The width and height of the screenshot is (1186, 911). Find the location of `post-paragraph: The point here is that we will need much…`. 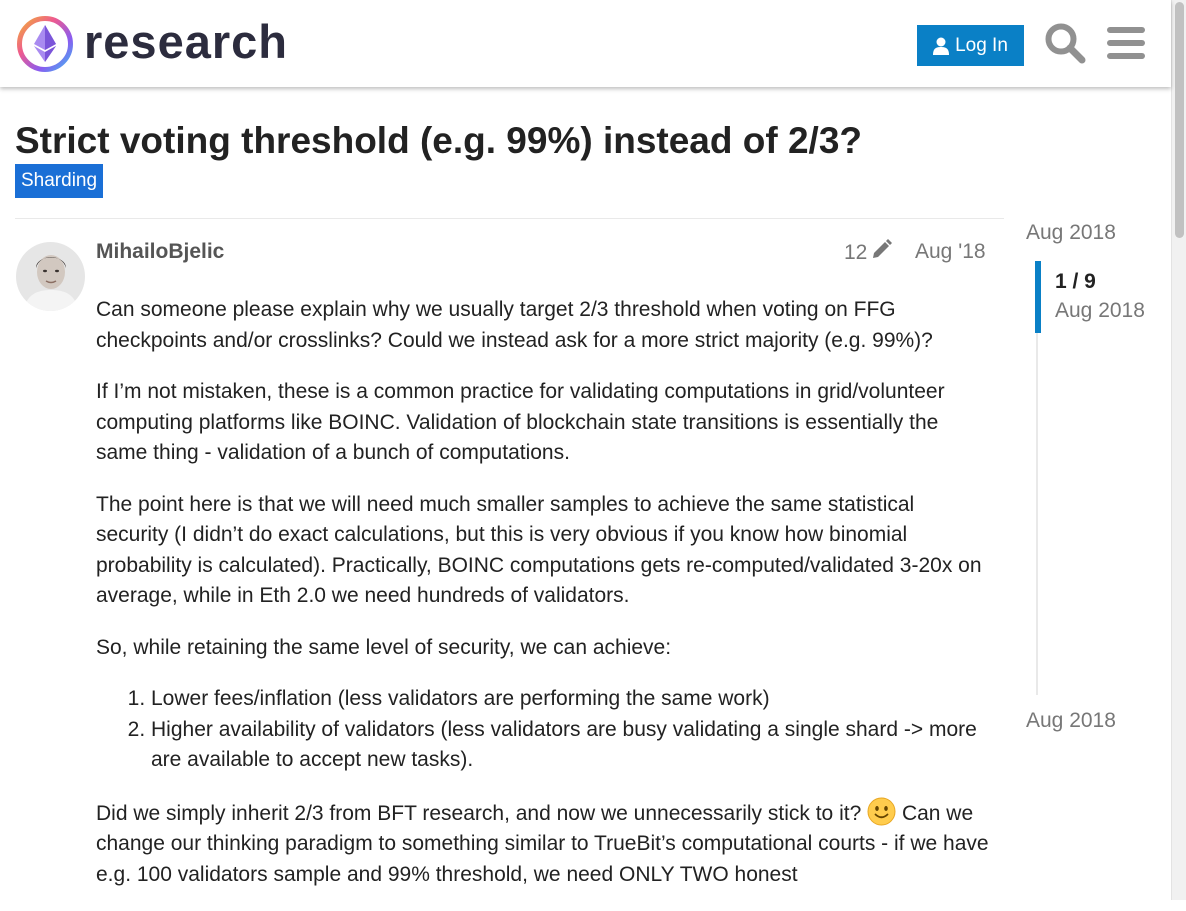

post-paragraph: The point here is that we will need much… is located at coordinates (539, 550).